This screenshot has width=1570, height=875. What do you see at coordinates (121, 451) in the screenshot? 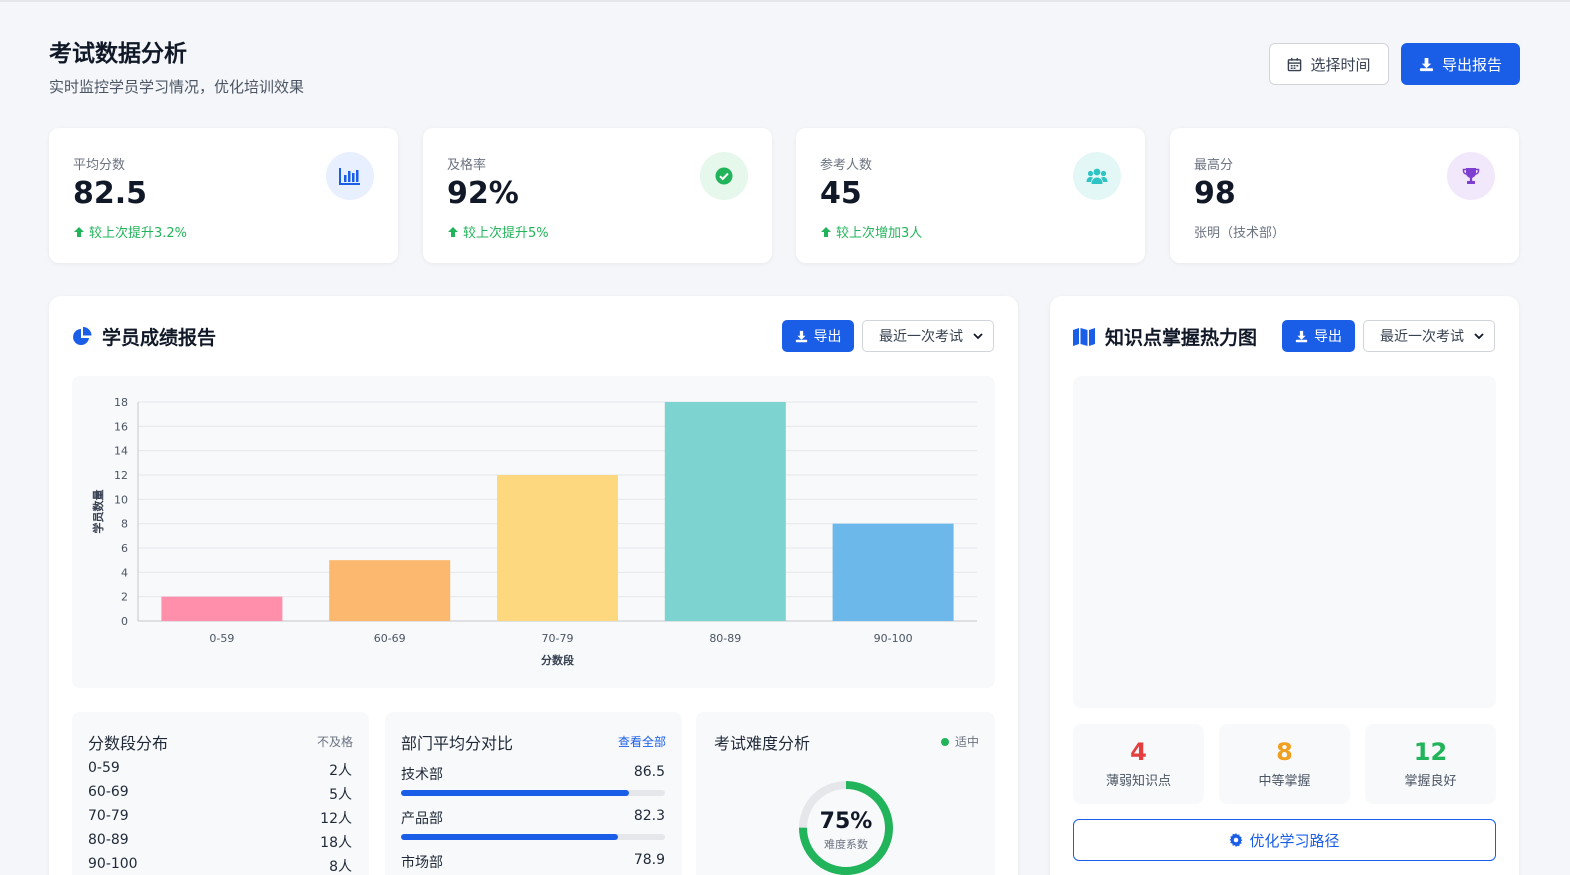
I see `y-tick-label: 14` at bounding box center [121, 451].